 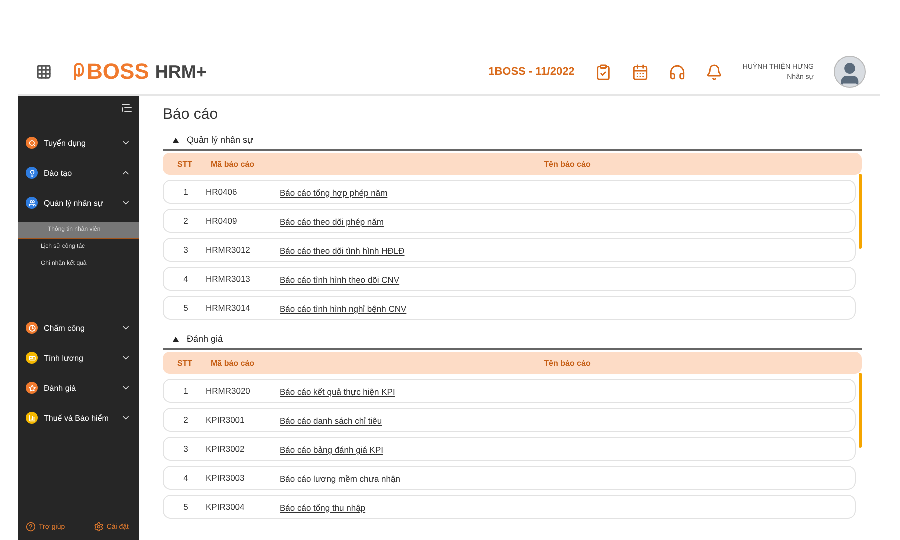 I want to click on table-row: 5 HRMR3014 Báo cáo tình hình nghỉ bệnh CNV, so click(x=509, y=308).